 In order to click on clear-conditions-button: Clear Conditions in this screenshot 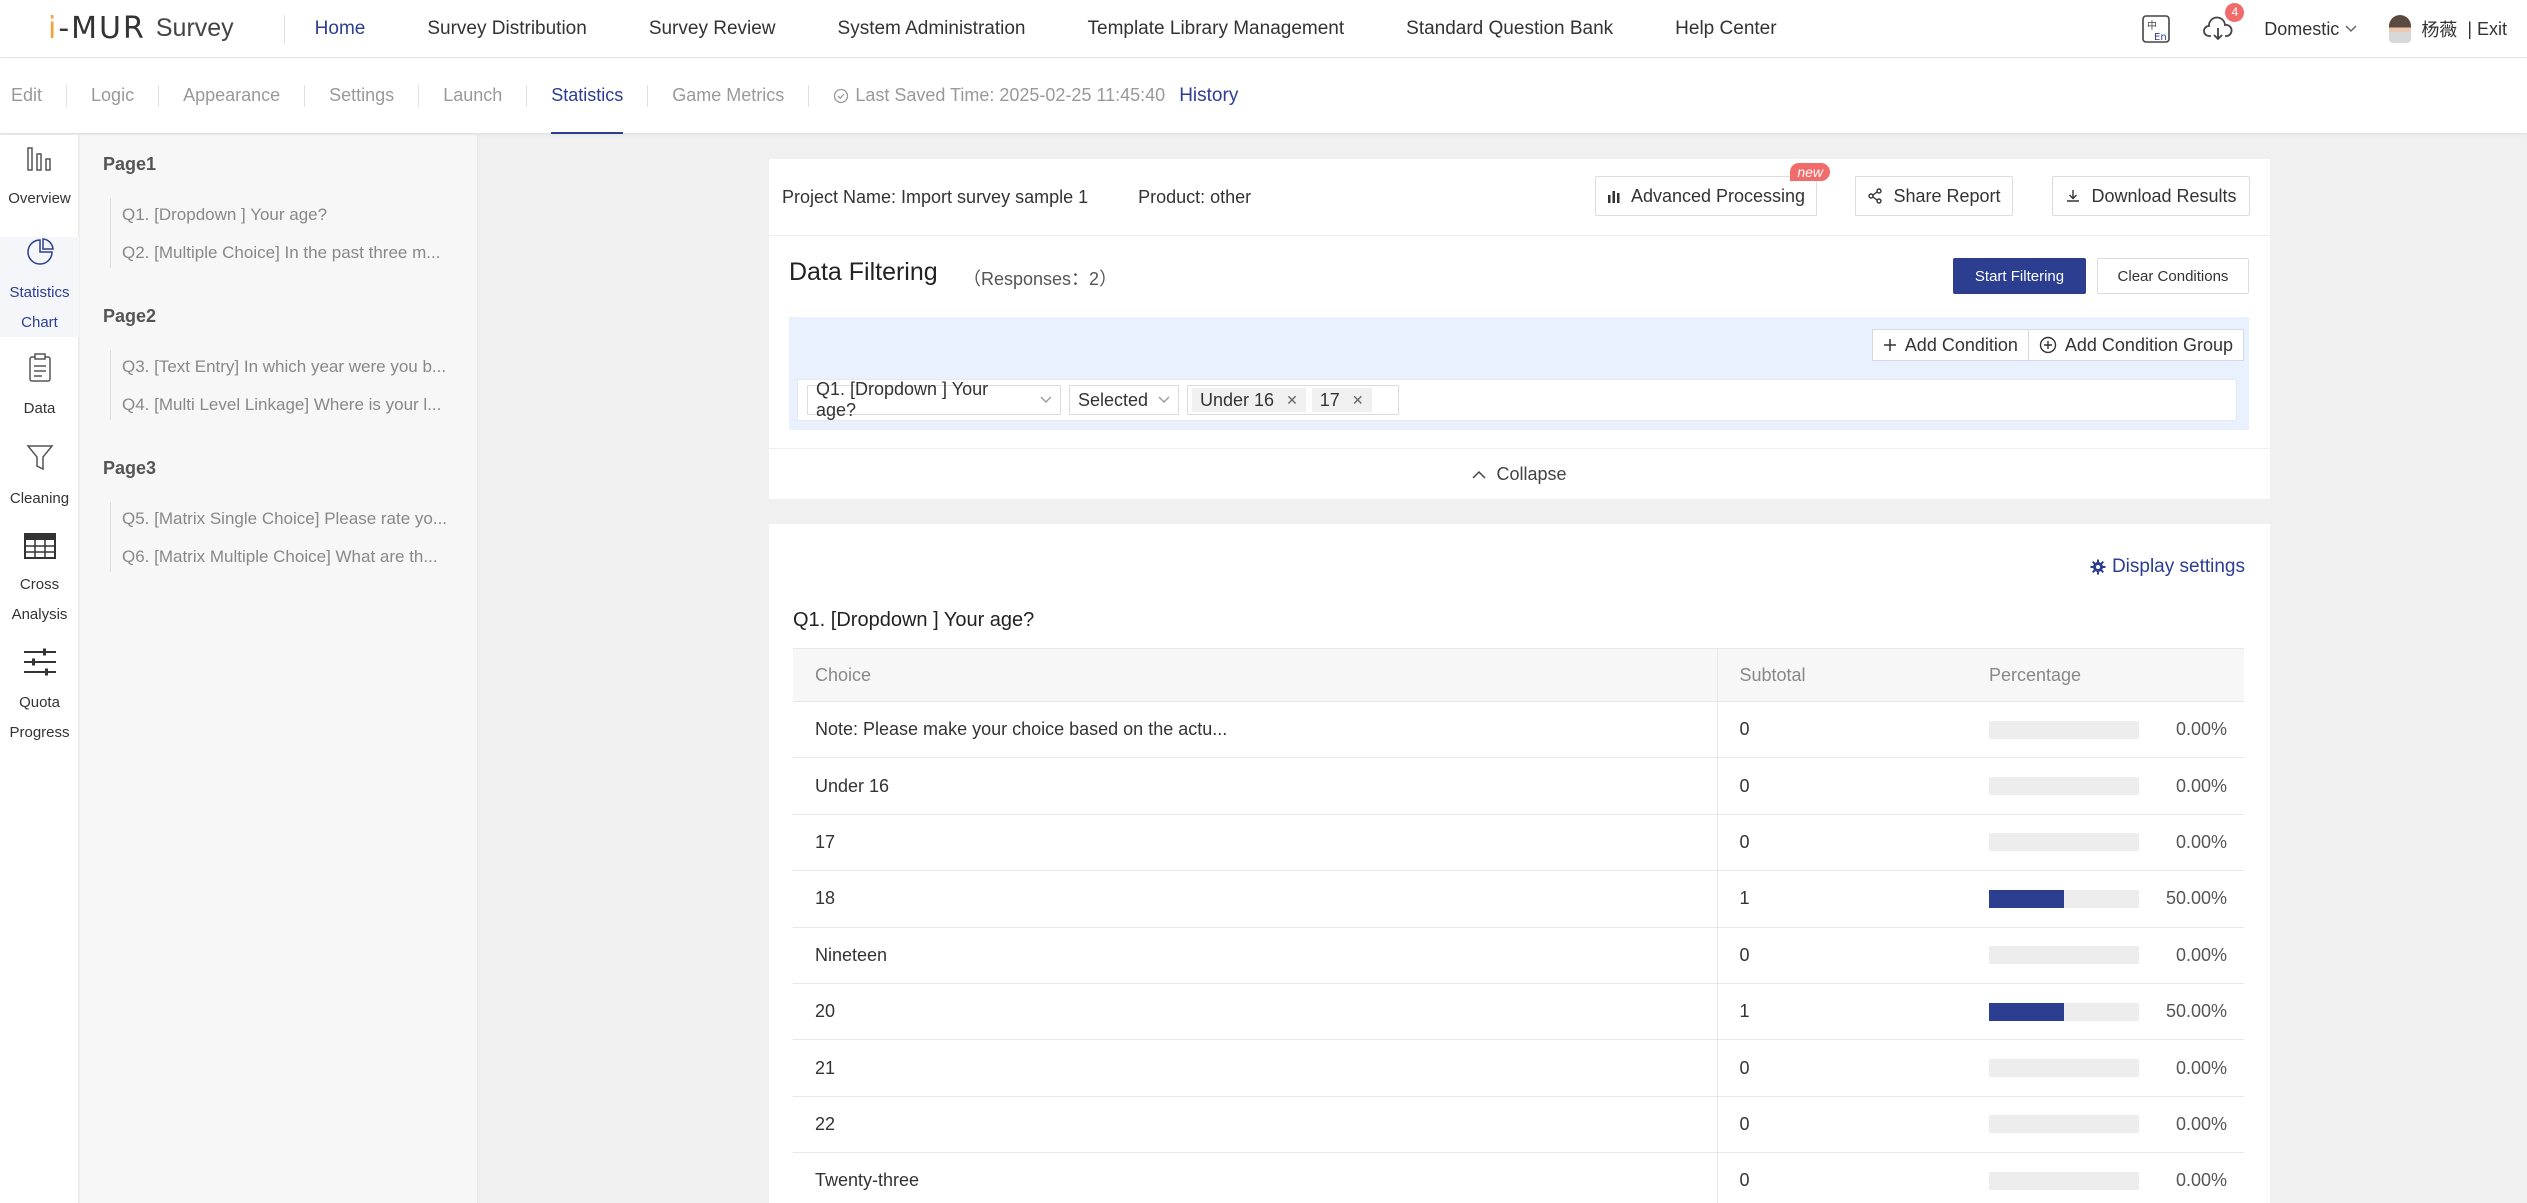, I will do `click(2173, 276)`.